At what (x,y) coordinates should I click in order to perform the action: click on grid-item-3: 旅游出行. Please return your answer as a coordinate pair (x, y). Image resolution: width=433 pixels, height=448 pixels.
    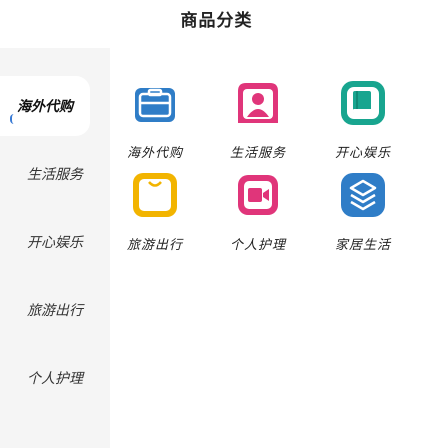
    Looking at the image, I should click on (155, 211).